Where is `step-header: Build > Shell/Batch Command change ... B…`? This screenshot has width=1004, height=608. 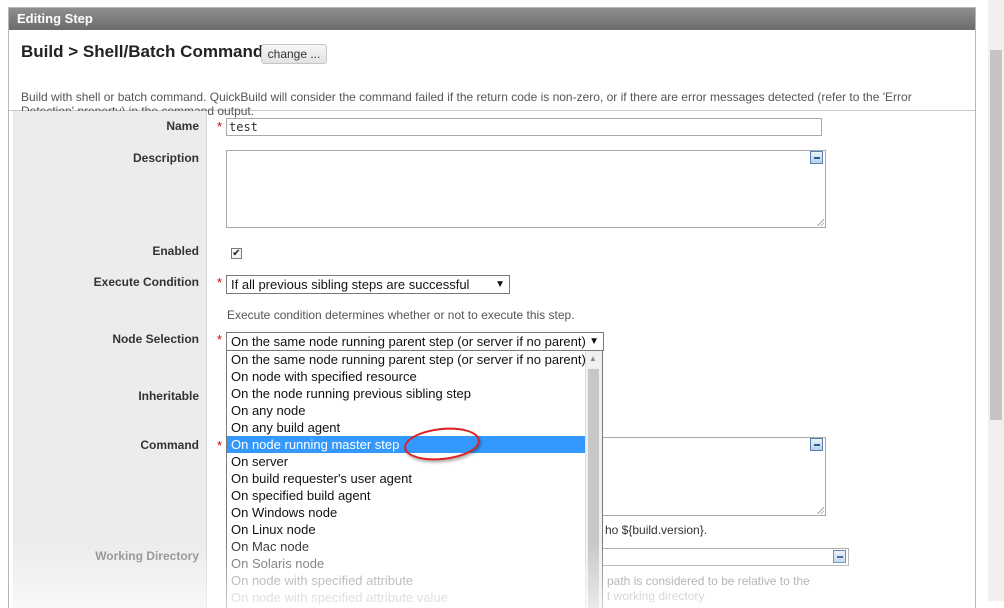
step-header: Build > Shell/Batch Command change ... B… is located at coordinates (492, 74).